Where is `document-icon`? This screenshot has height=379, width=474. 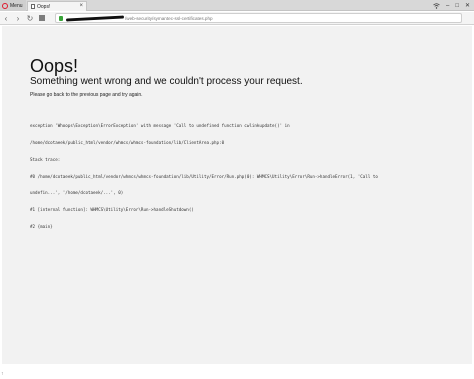
document-icon is located at coordinates (33, 6).